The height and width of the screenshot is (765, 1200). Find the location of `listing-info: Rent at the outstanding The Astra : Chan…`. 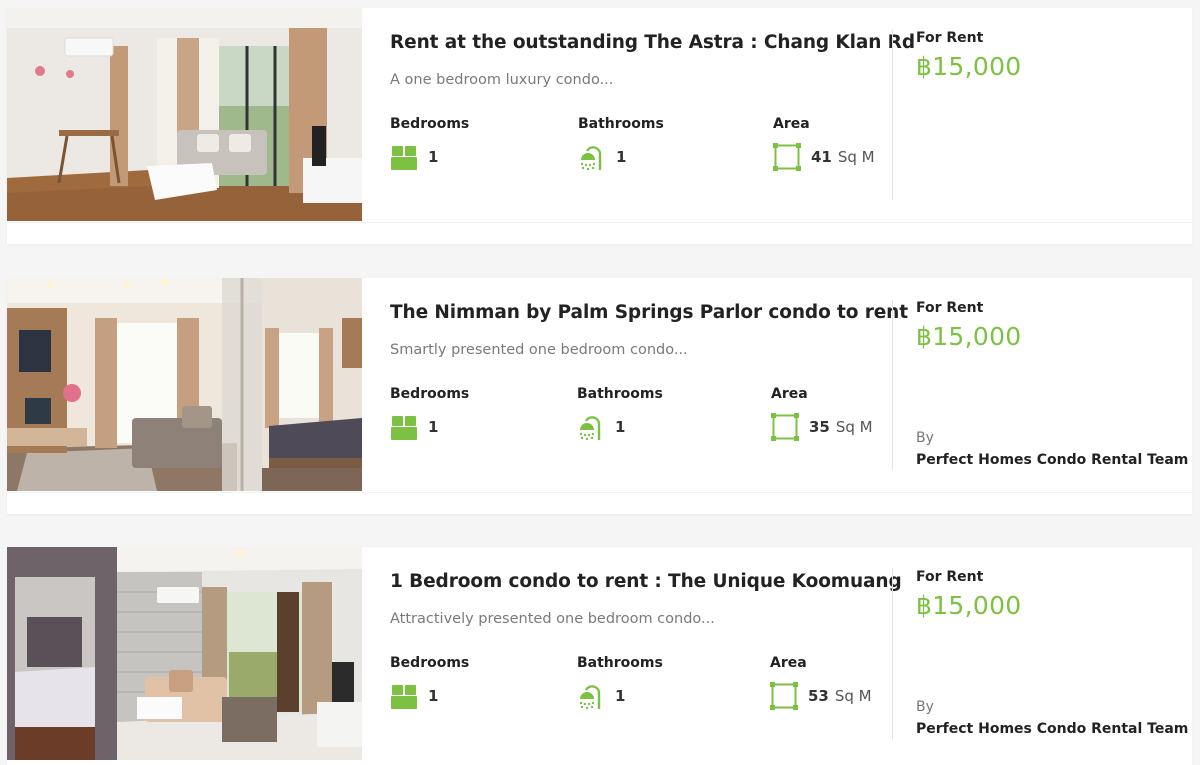

listing-info: Rent at the outstanding The Astra : Chan… is located at coordinates (652, 114).